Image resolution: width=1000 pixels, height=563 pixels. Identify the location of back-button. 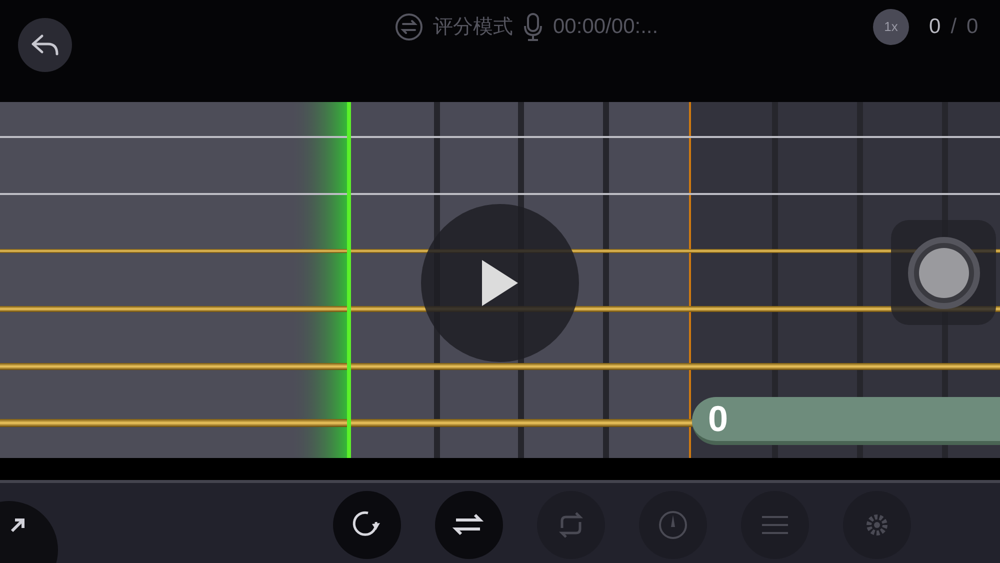
(45, 45).